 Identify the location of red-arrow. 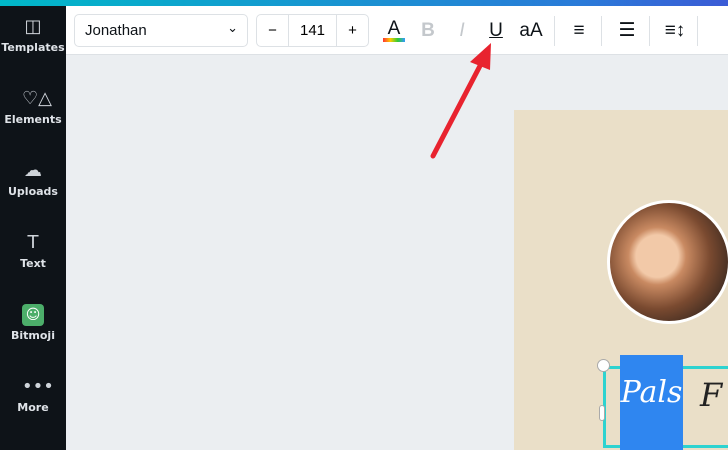
(460, 101).